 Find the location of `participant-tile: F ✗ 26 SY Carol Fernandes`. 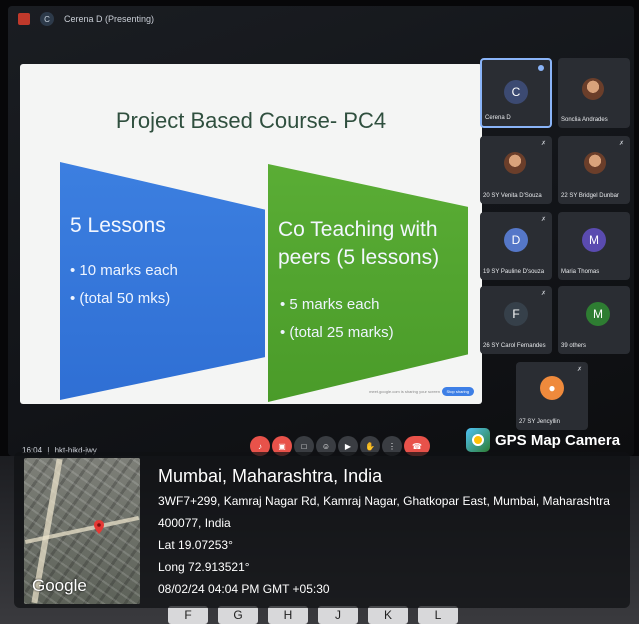

participant-tile: F ✗ 26 SY Carol Fernandes is located at coordinates (516, 320).